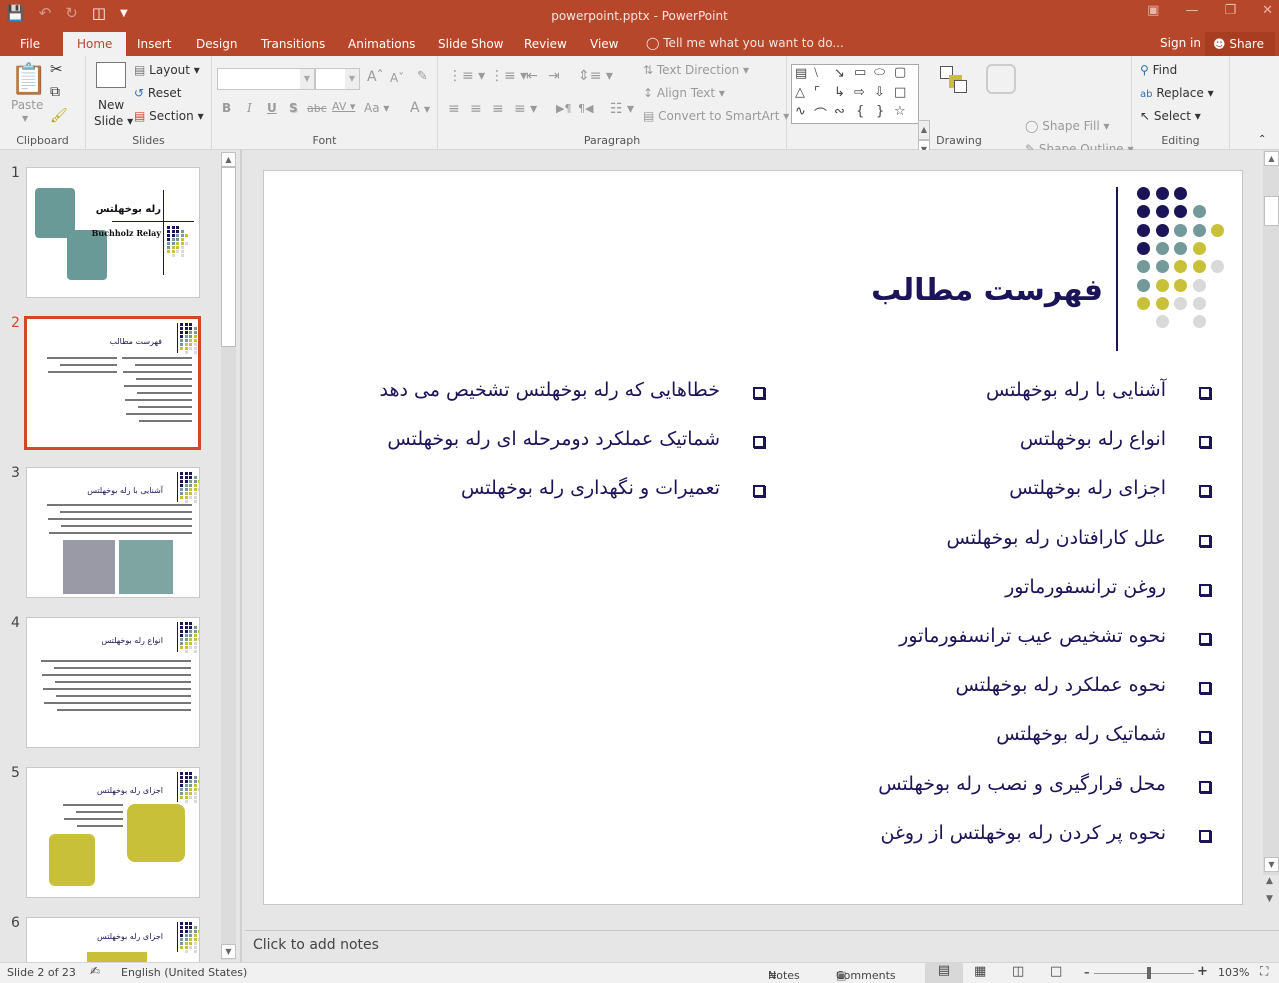  Describe the element at coordinates (337, 79) in the screenshot. I see `font-size-combo: ▼` at that location.